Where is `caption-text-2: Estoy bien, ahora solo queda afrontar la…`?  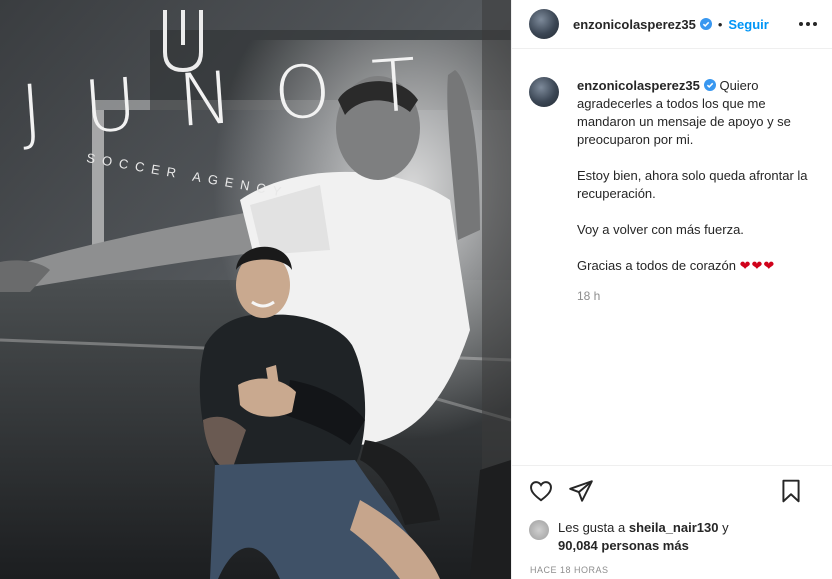 caption-text-2: Estoy bien, ahora solo queda afrontar la… is located at coordinates (692, 184).